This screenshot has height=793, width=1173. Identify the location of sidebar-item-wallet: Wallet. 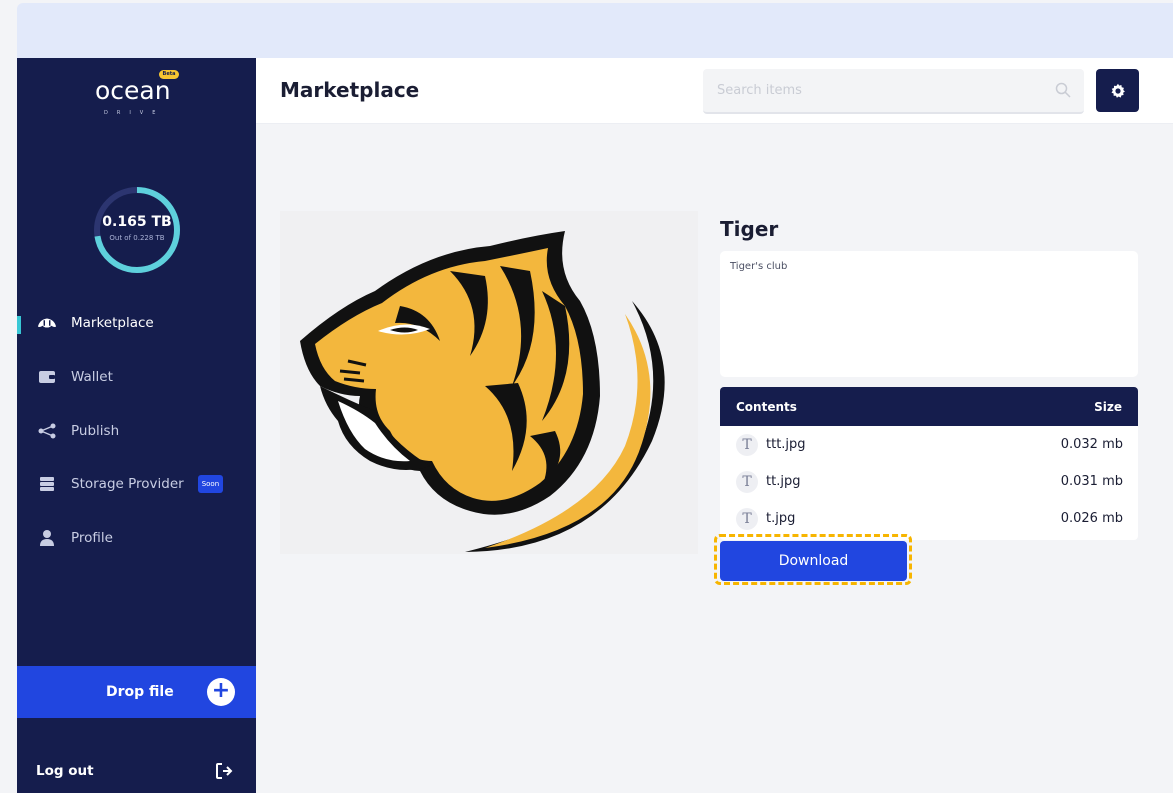
(136, 377).